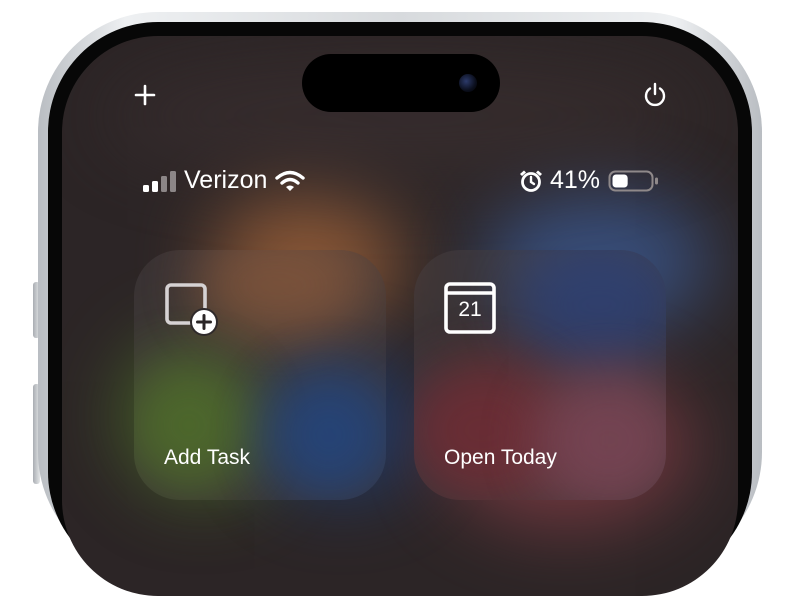  I want to click on add-task-icon, so click(191, 309).